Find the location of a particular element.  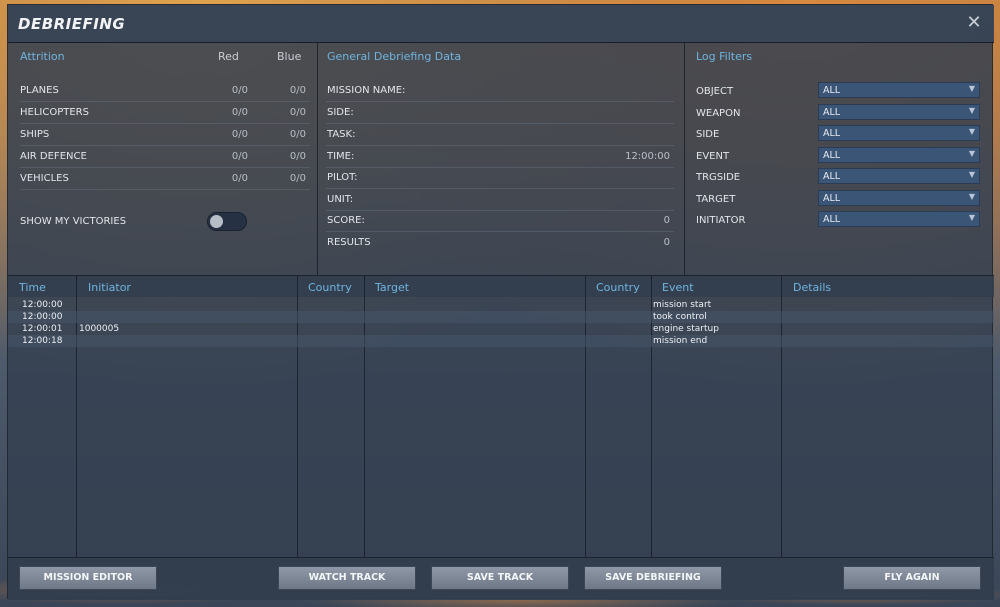

general-label: SIDE: is located at coordinates (340, 112).